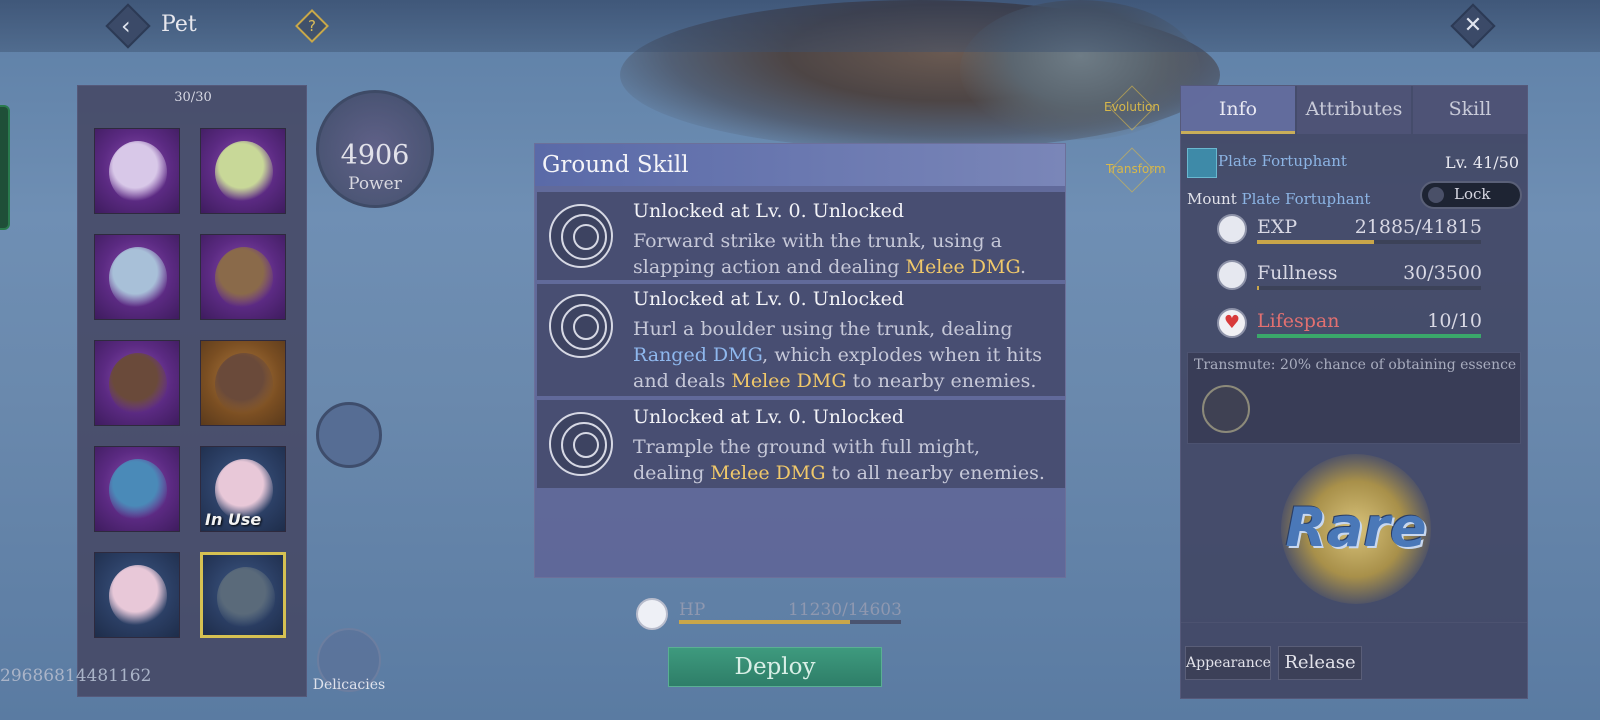 This screenshot has width=1600, height=720. I want to click on mount-value: Plate Fortuphant, so click(1306, 199).